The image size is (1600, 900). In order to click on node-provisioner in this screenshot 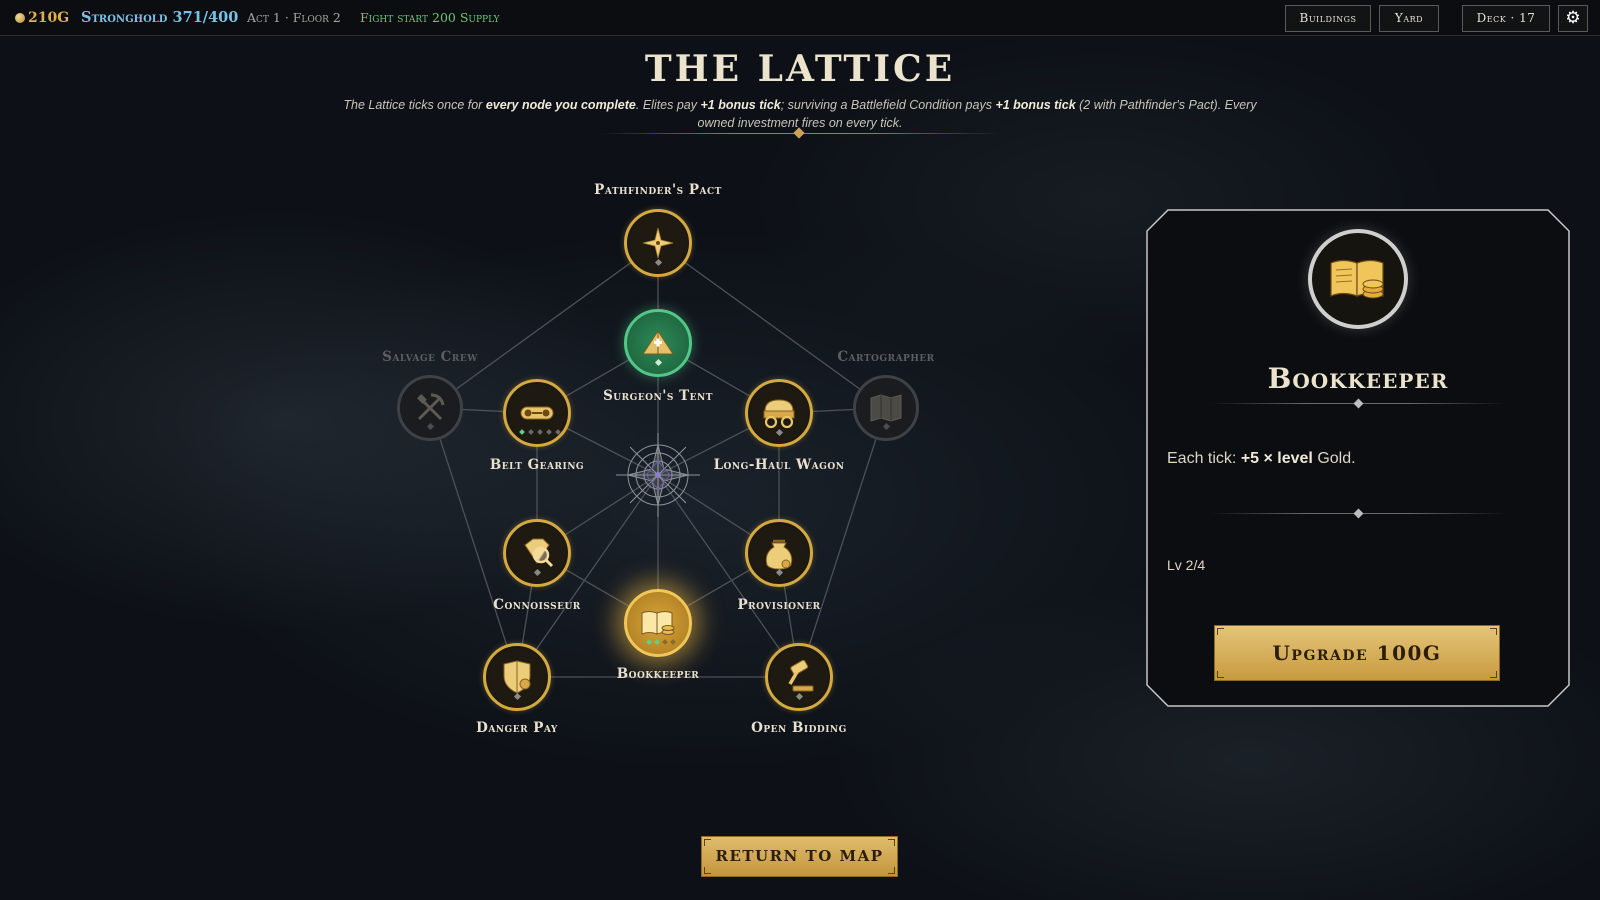, I will do `click(779, 553)`.